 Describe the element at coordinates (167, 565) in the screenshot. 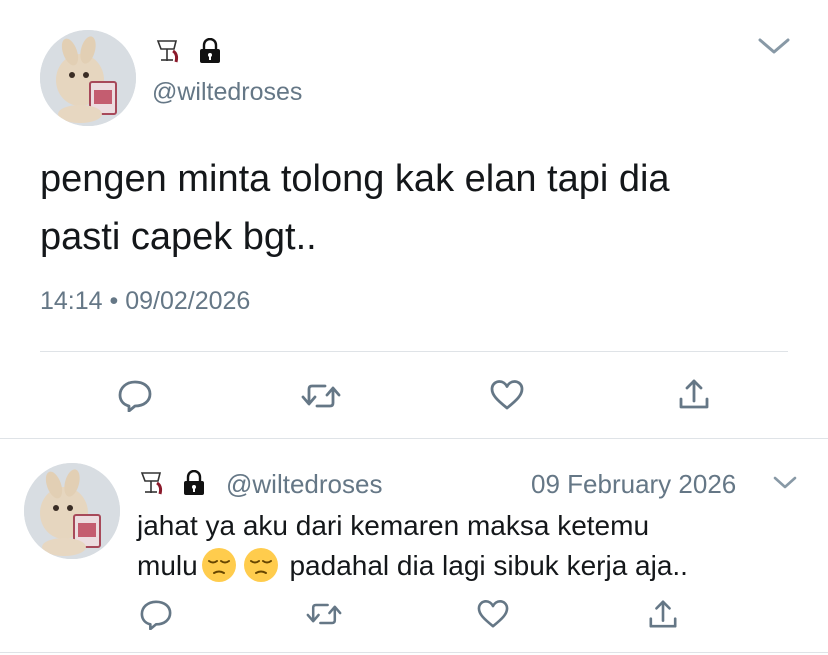

I see `tweet-text-segment: mulu` at that location.